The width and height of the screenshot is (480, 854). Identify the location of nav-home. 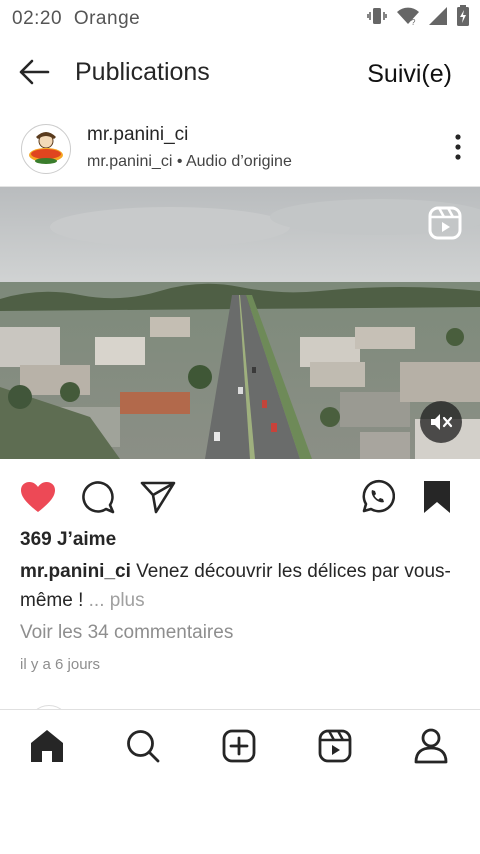
(47, 746).